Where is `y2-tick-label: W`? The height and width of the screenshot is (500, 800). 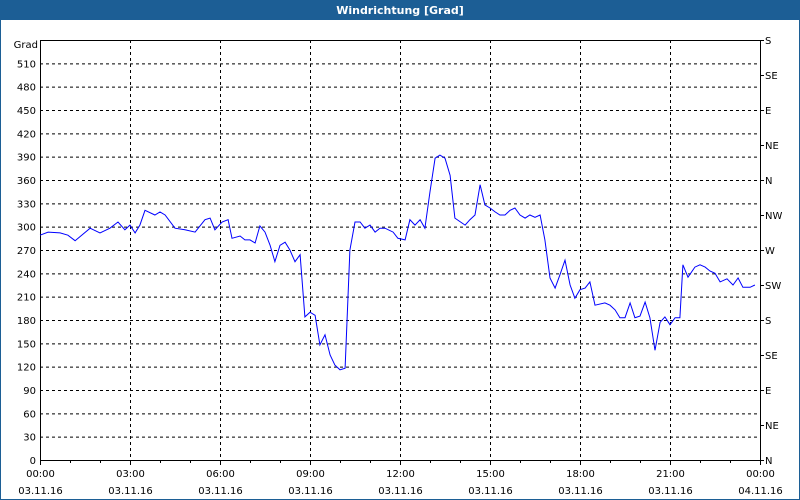 y2-tick-label: W is located at coordinates (770, 251).